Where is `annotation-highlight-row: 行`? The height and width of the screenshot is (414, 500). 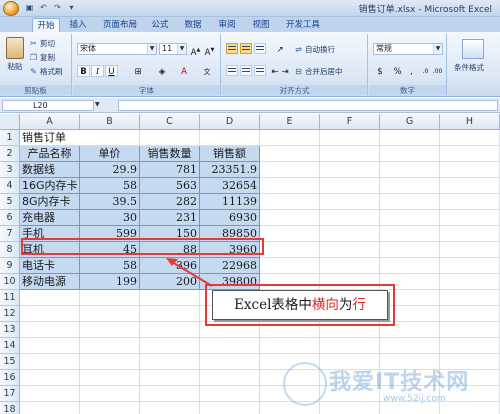 annotation-highlight-row: 行 is located at coordinates (359, 305).